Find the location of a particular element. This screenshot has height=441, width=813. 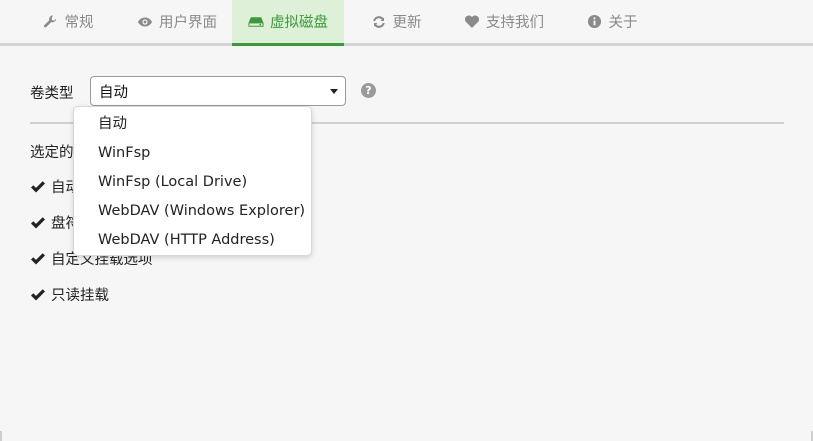

tab-label: 更新 is located at coordinates (407, 23).